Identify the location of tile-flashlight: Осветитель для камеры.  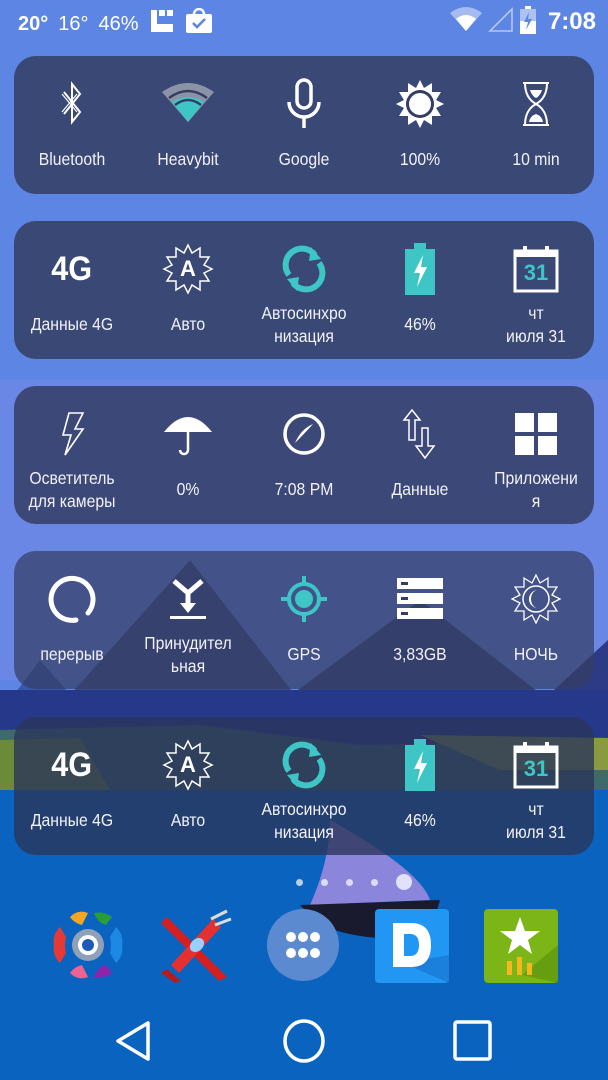
(72, 455).